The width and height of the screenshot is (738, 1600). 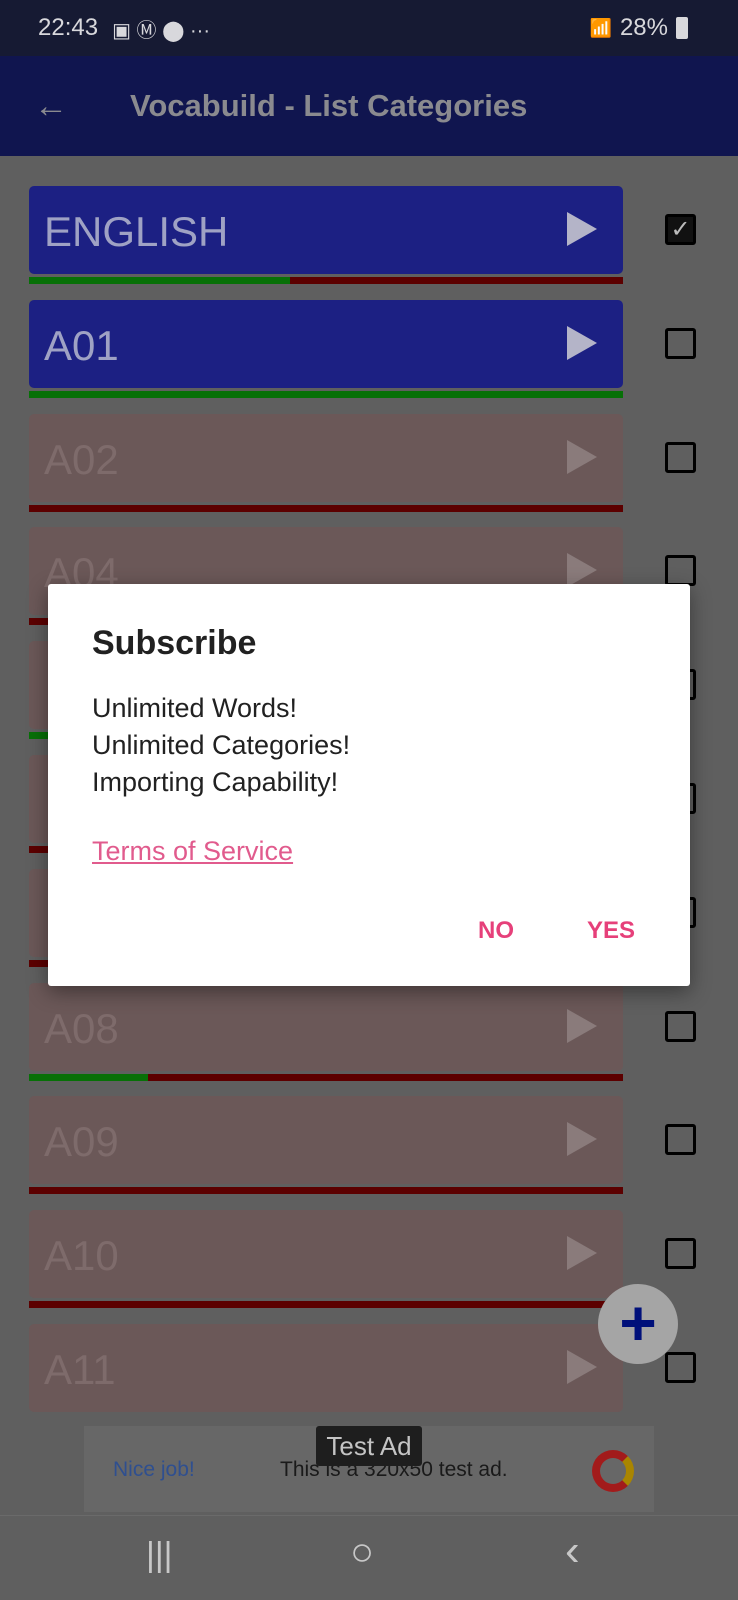 I want to click on battery-level: 28%, so click(x=643, y=27).